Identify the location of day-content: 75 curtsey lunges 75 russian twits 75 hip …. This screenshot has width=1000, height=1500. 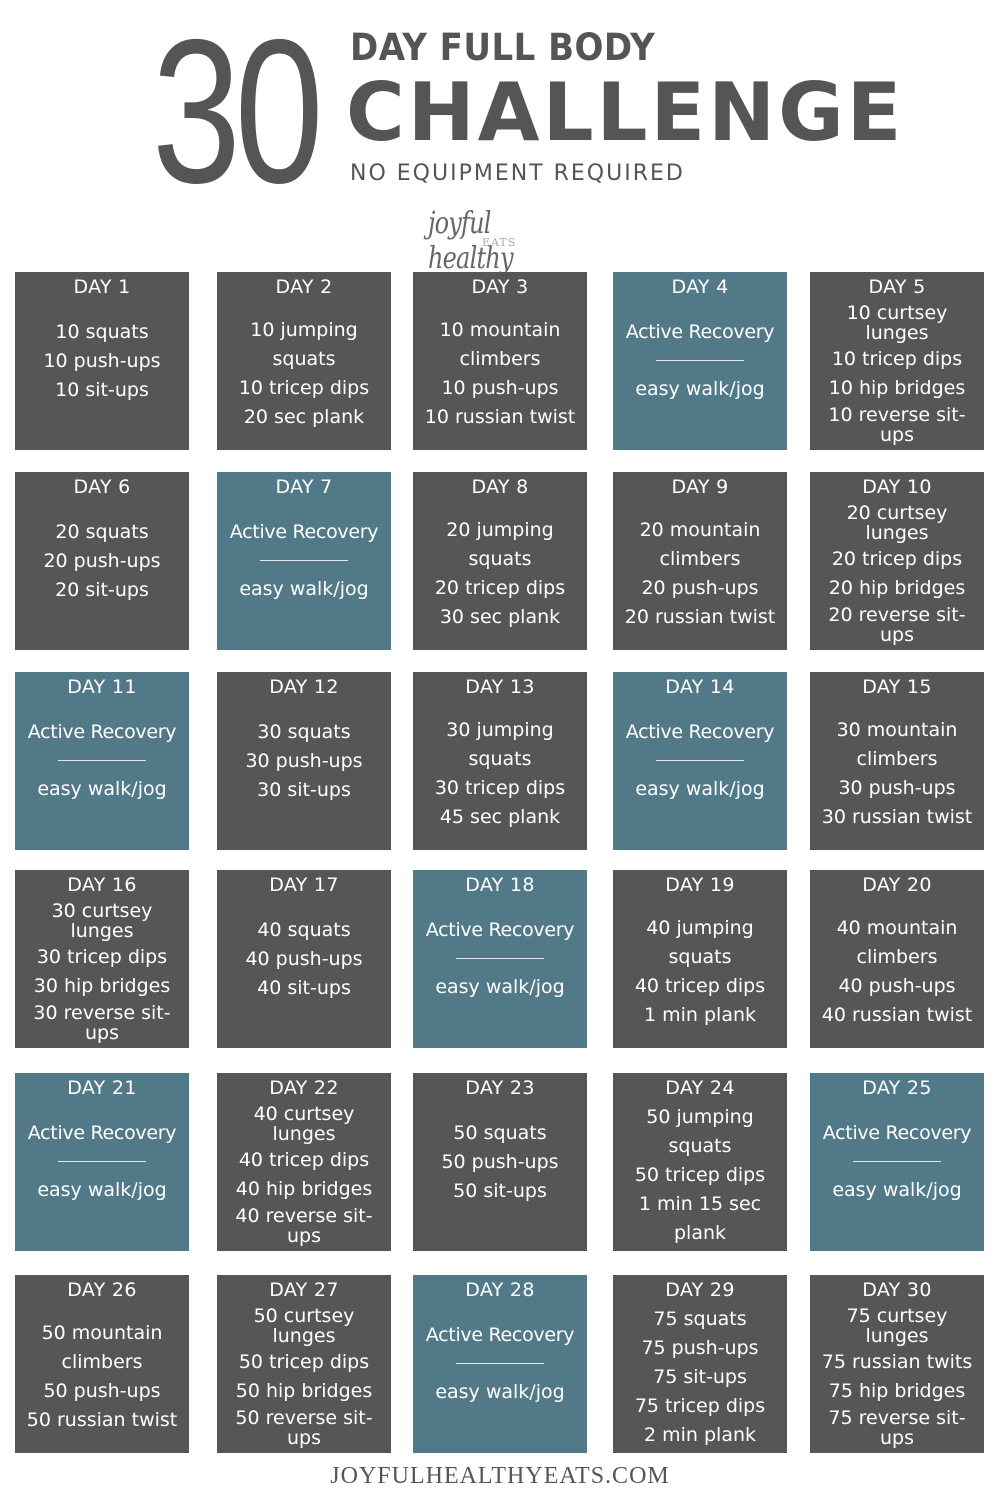
(897, 1377).